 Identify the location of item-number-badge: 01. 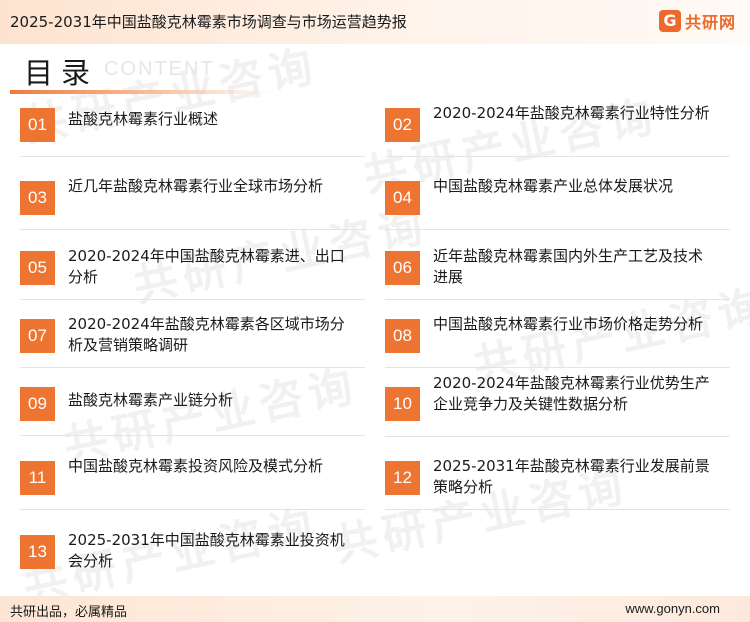
(37, 125).